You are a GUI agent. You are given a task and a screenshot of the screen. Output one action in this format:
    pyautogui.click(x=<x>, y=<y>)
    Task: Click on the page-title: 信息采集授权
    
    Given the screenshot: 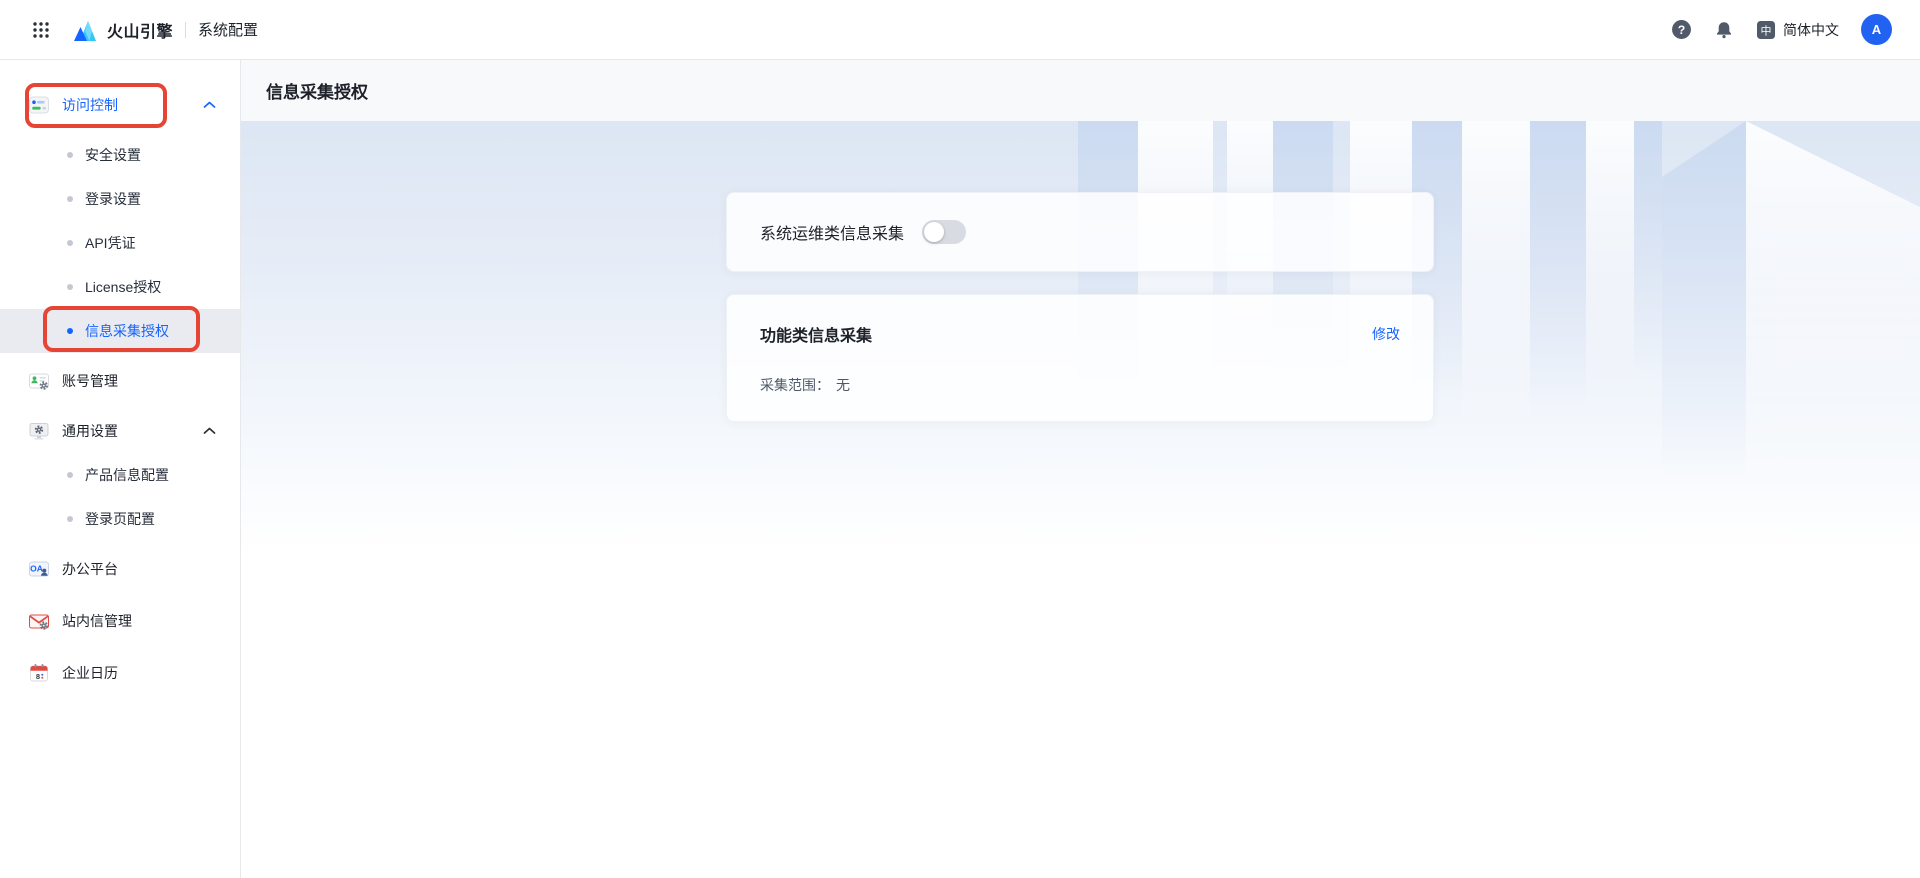 What is the action you would take?
    pyautogui.click(x=317, y=92)
    